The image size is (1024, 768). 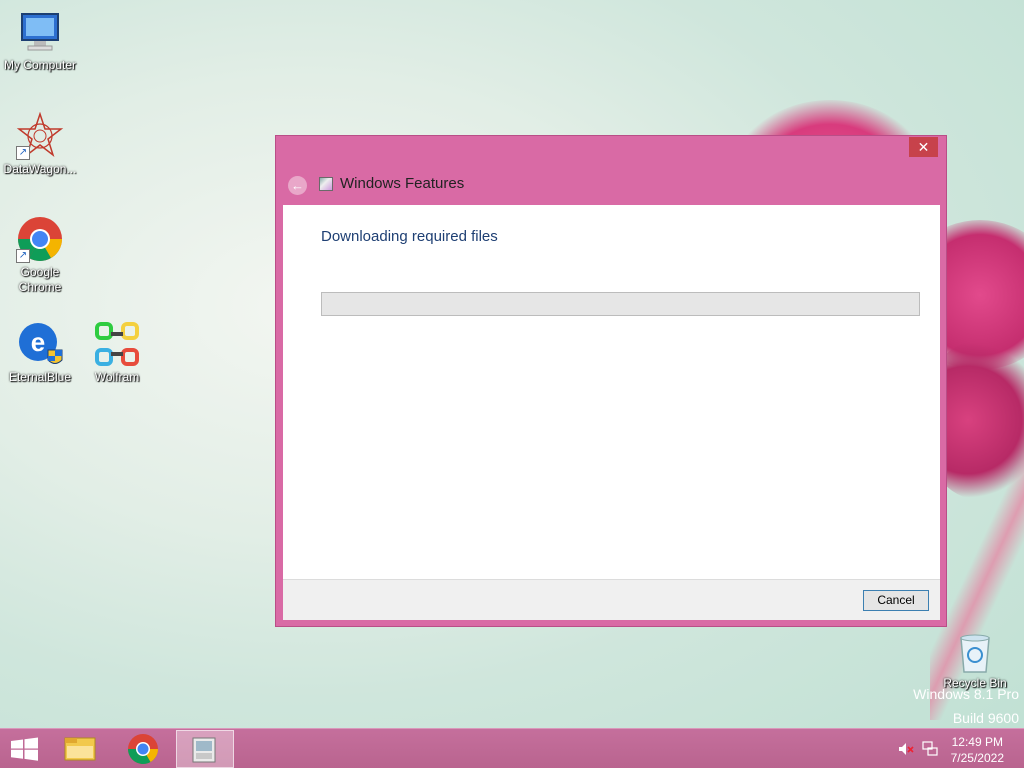 I want to click on cancel-button: Cancel, so click(x=896, y=600).